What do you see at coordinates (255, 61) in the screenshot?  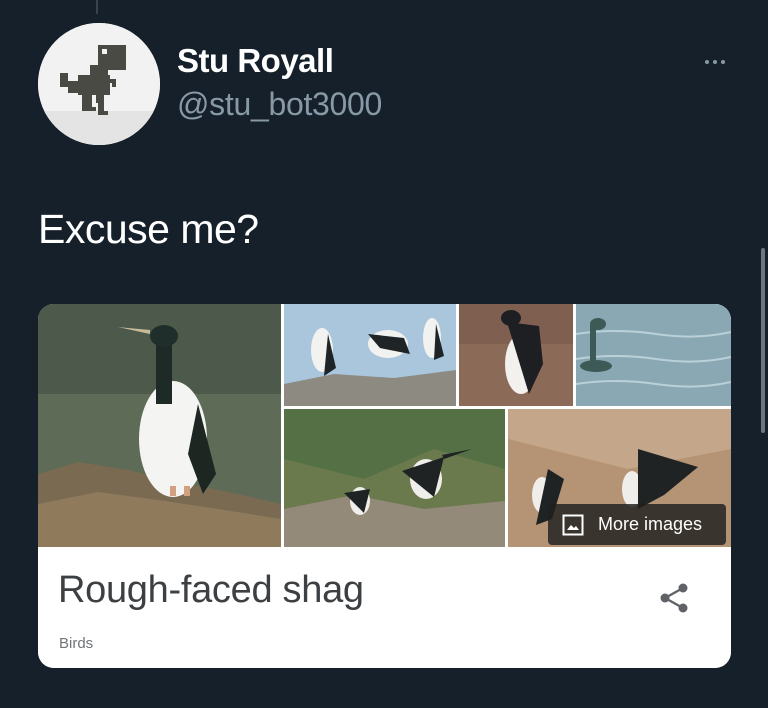 I see `author-name: Stu Royall` at bounding box center [255, 61].